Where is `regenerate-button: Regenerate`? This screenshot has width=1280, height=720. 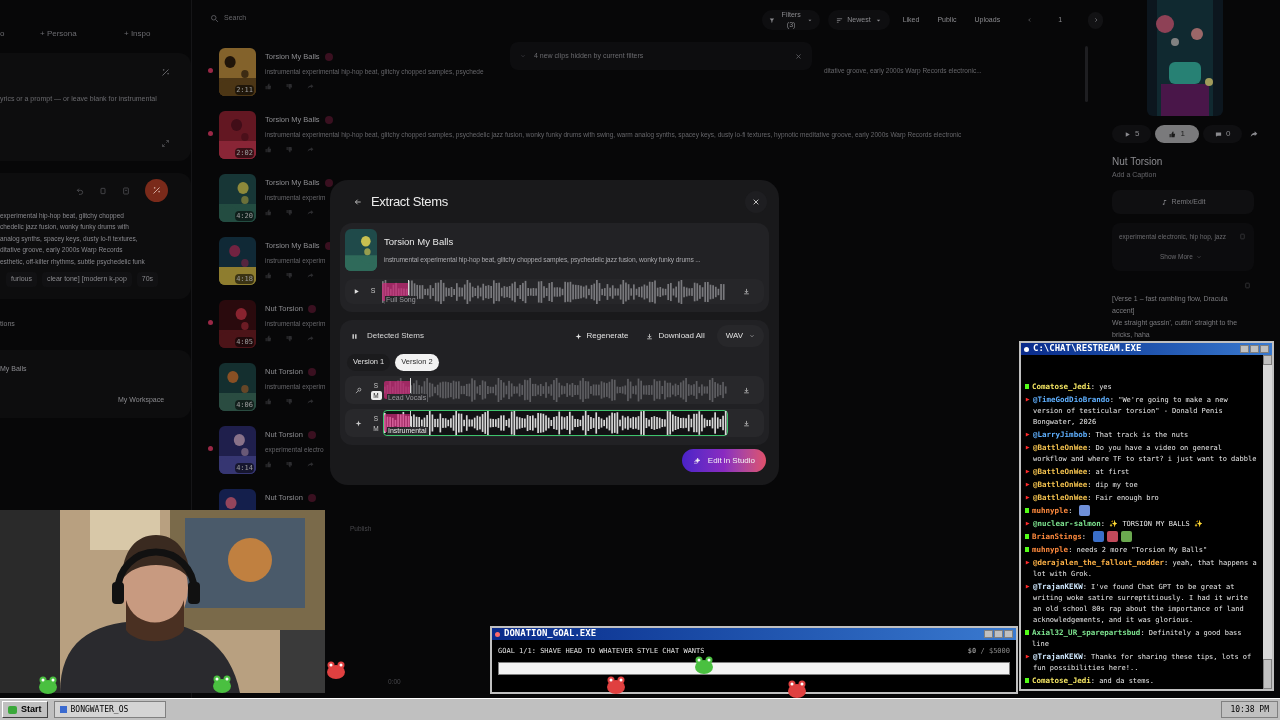 regenerate-button: Regenerate is located at coordinates (601, 336).